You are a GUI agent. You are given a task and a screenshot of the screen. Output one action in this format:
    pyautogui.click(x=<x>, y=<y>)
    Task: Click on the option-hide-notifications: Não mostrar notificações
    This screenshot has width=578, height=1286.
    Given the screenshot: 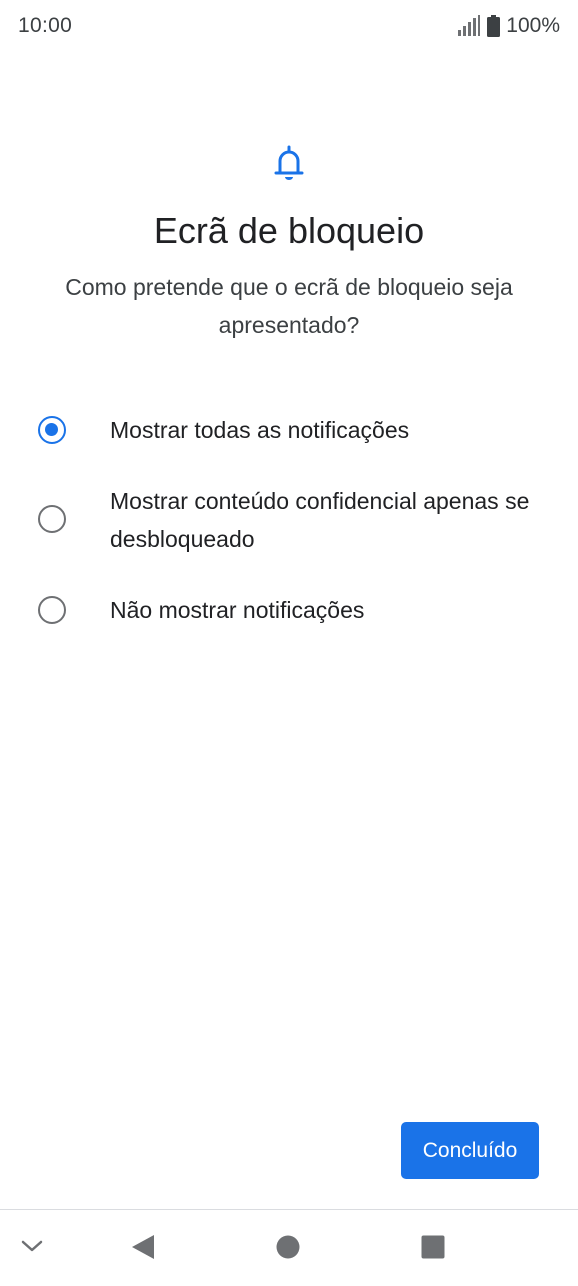 What is the action you would take?
    pyautogui.click(x=289, y=610)
    